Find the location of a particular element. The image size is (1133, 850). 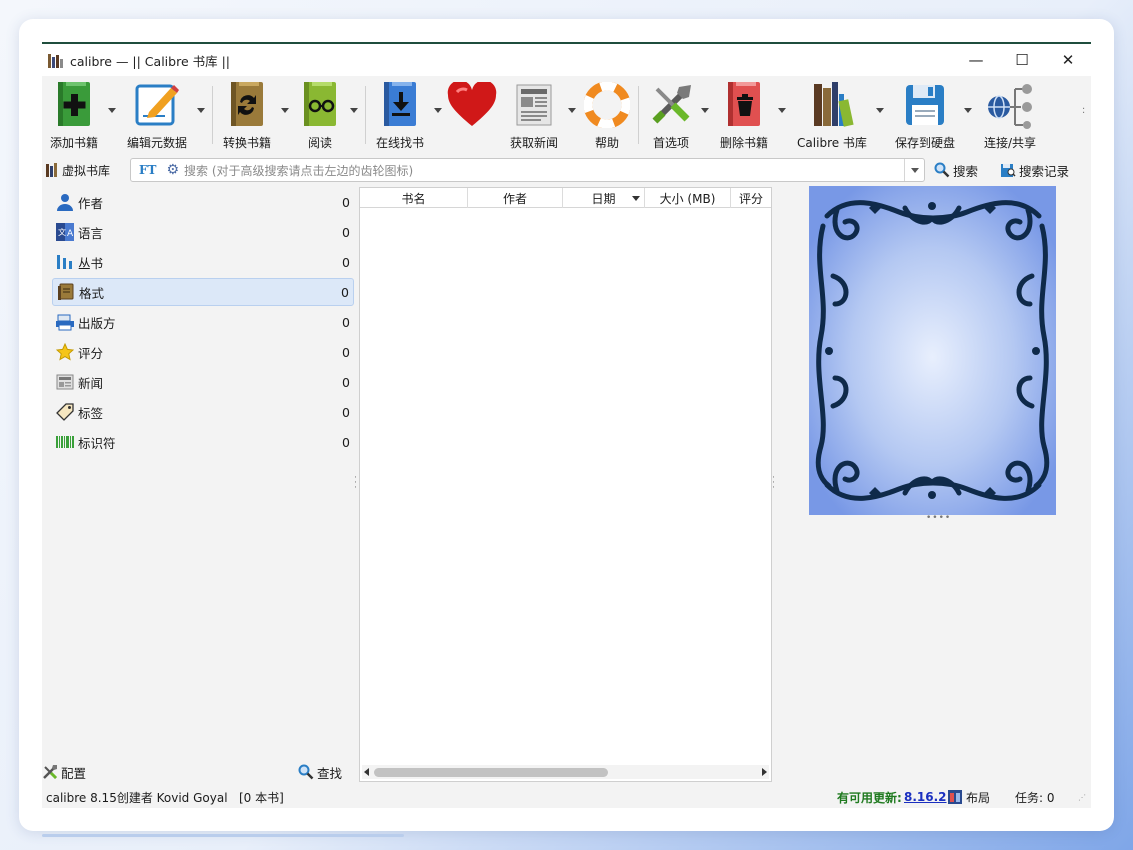

book-list-horizontal-scrollbar is located at coordinates (565, 772).